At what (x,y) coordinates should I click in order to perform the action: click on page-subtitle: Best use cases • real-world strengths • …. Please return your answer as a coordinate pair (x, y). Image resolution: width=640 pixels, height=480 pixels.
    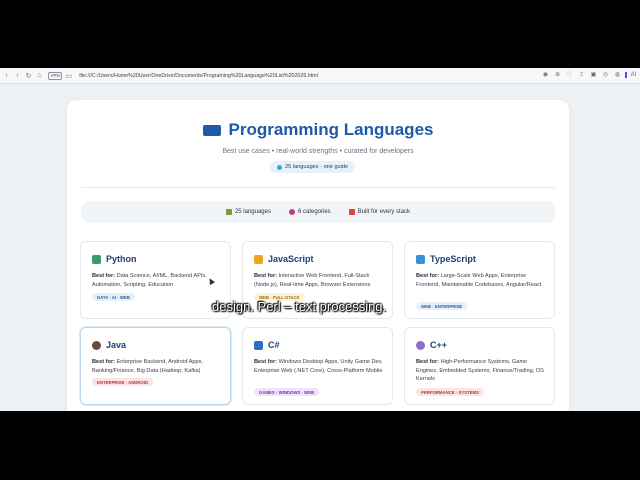
    Looking at the image, I should click on (318, 151).